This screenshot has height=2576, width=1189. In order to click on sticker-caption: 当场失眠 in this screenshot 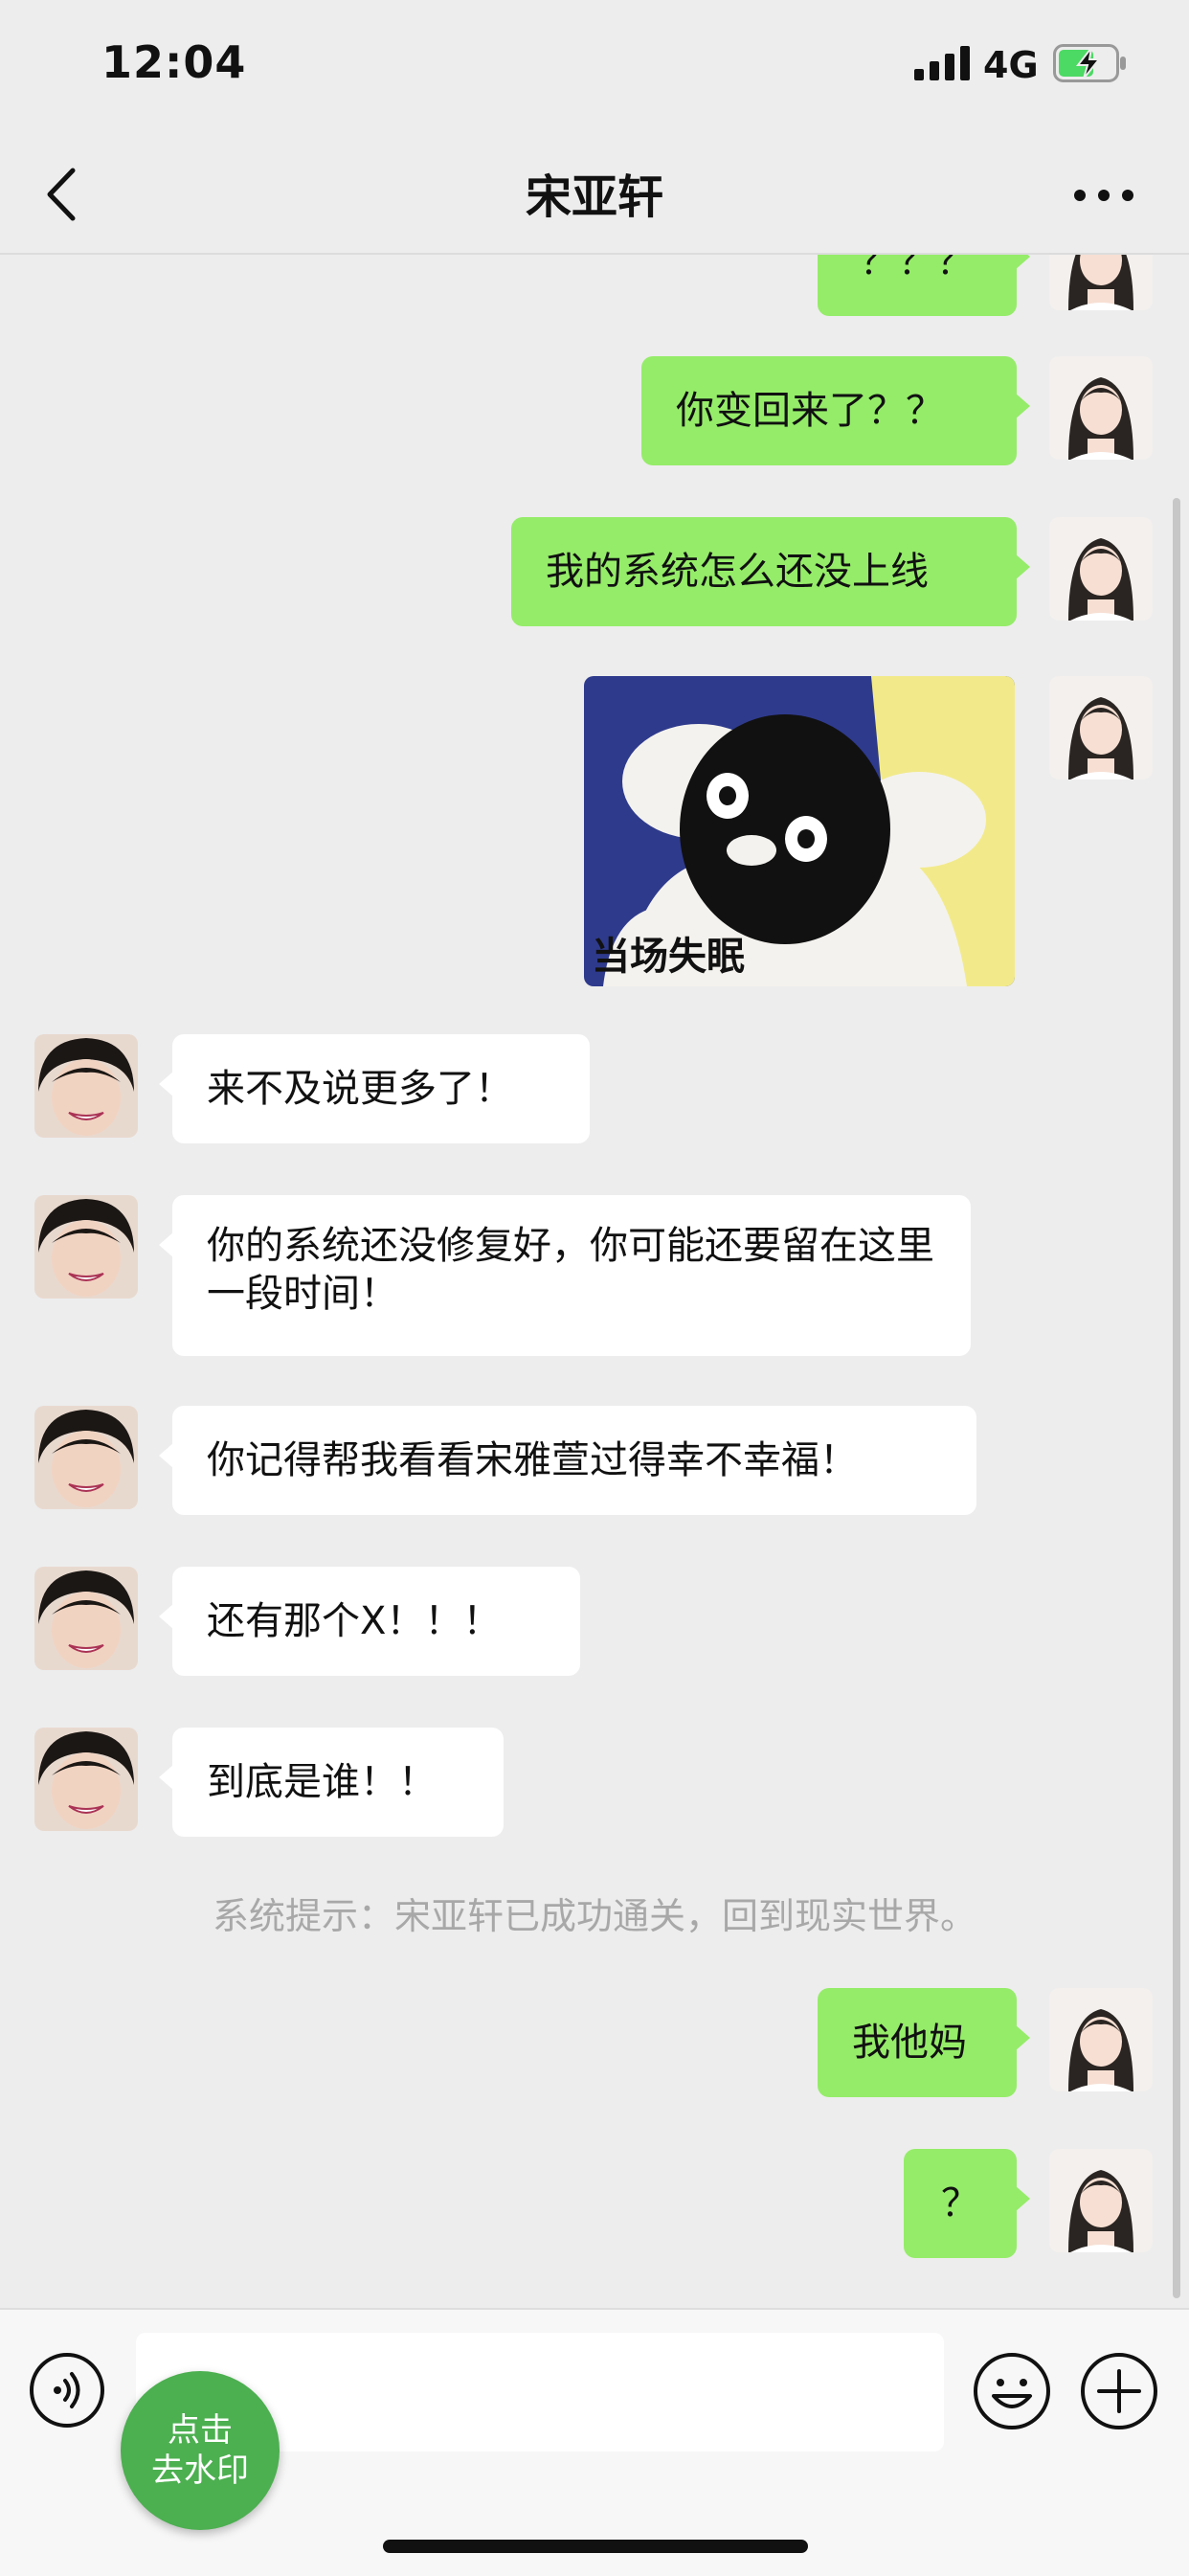, I will do `click(668, 957)`.